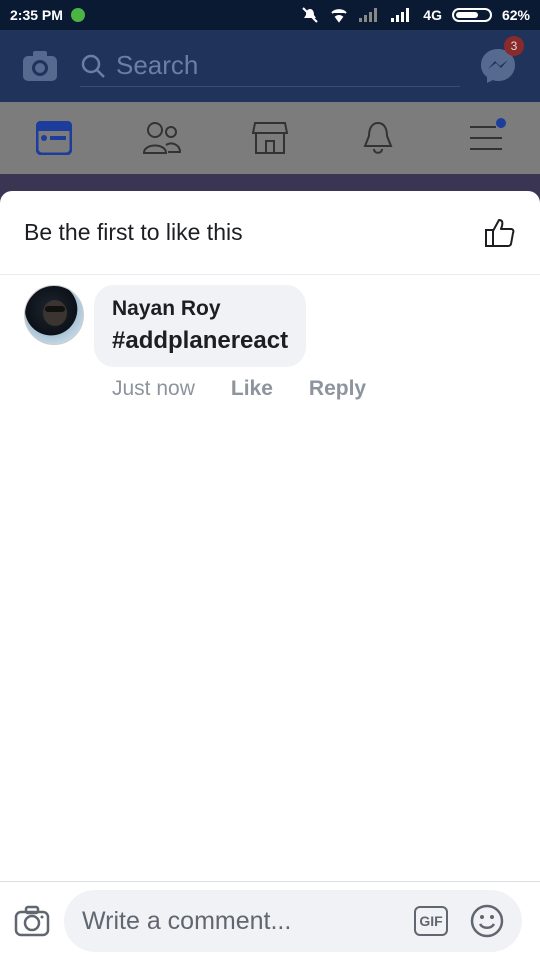 This screenshot has height=960, width=540. I want to click on messenger-badge: 3, so click(514, 46).